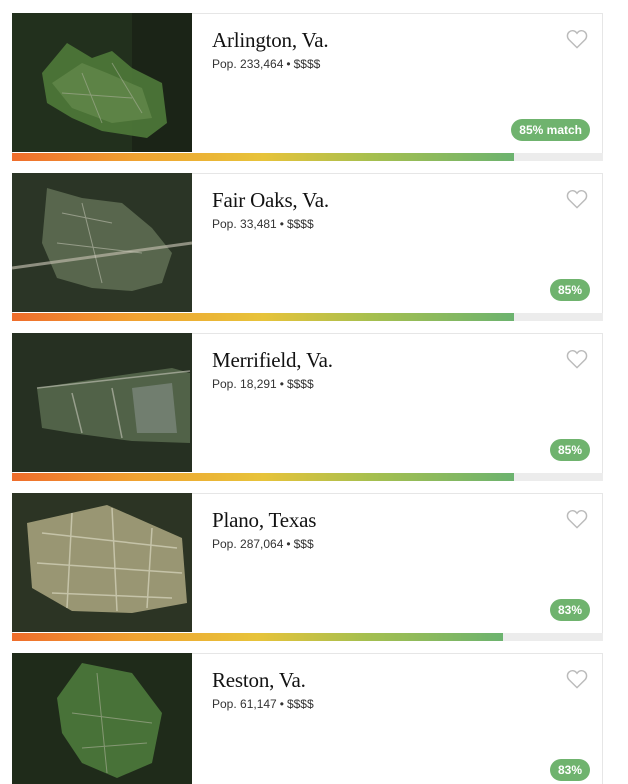  I want to click on population-text: Pop. 61,147, so click(244, 704).